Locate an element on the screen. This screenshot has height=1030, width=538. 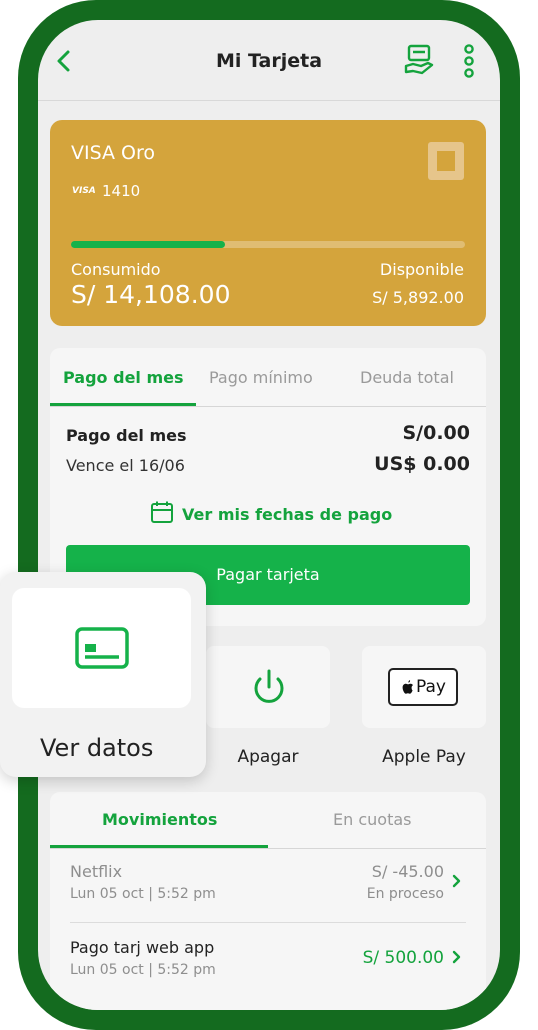
power-off-button is located at coordinates (268, 687).